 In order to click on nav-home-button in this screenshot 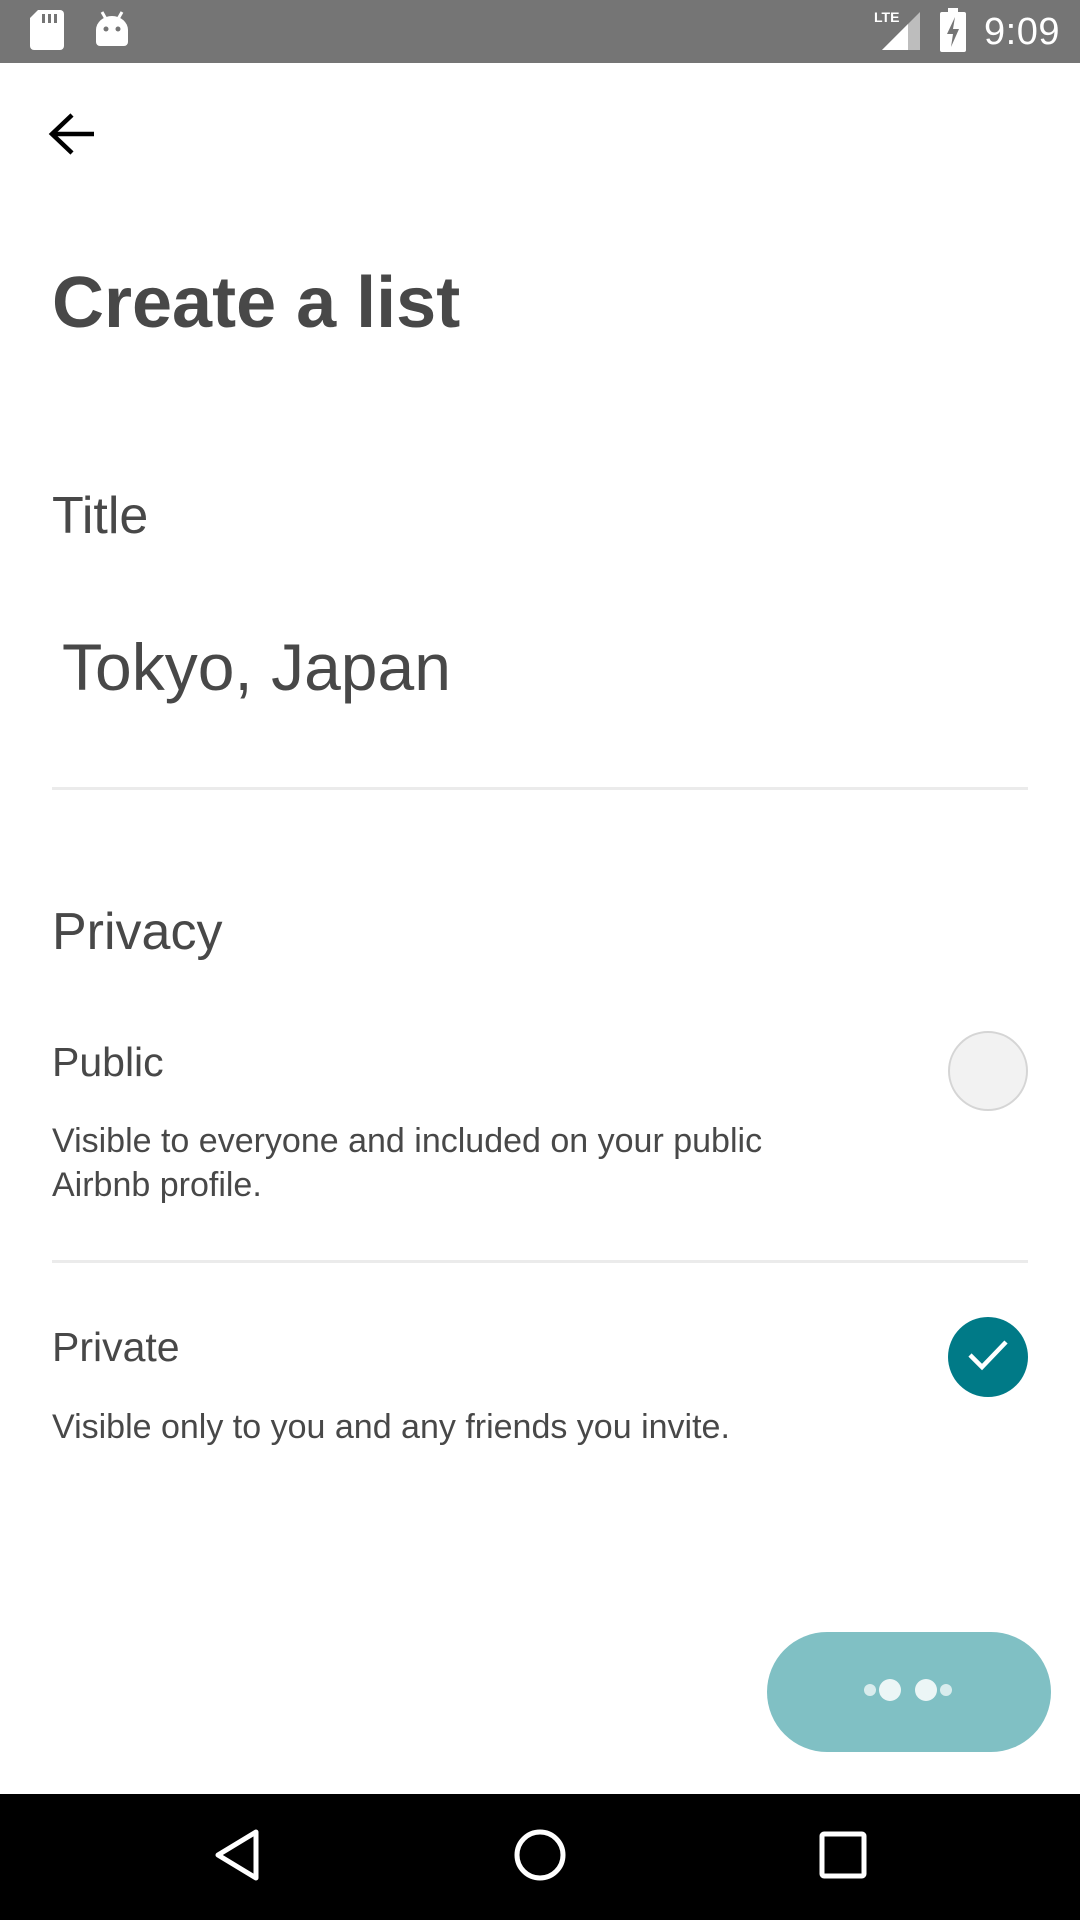, I will do `click(540, 1857)`.